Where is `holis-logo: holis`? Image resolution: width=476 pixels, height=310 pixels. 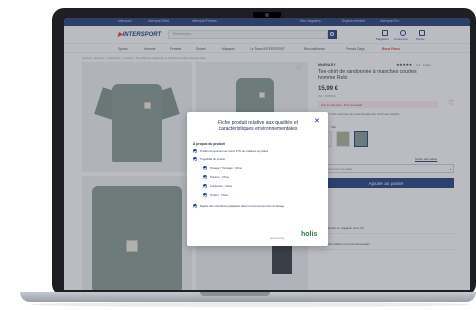 holis-logo: holis is located at coordinates (309, 234).